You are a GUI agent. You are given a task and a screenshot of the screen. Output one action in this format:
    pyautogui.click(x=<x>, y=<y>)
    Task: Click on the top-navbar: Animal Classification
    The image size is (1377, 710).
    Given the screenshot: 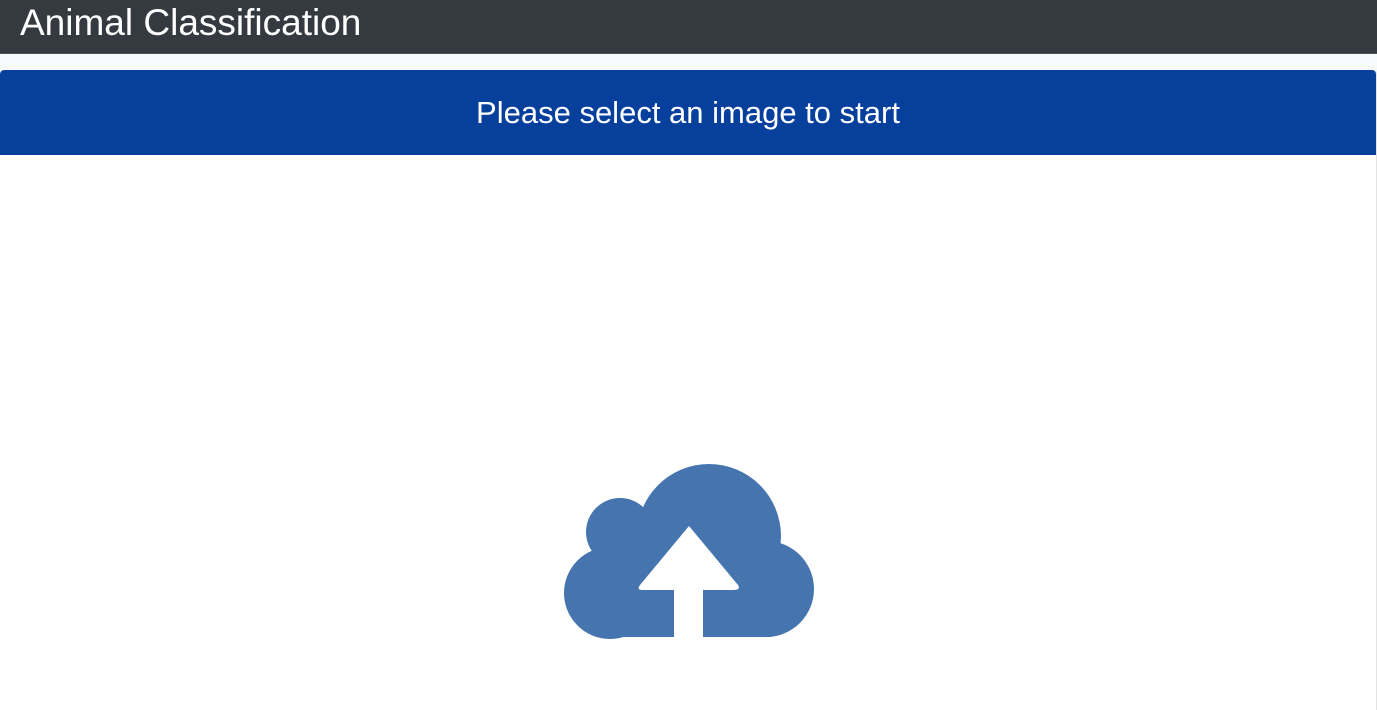 What is the action you would take?
    pyautogui.click(x=688, y=27)
    